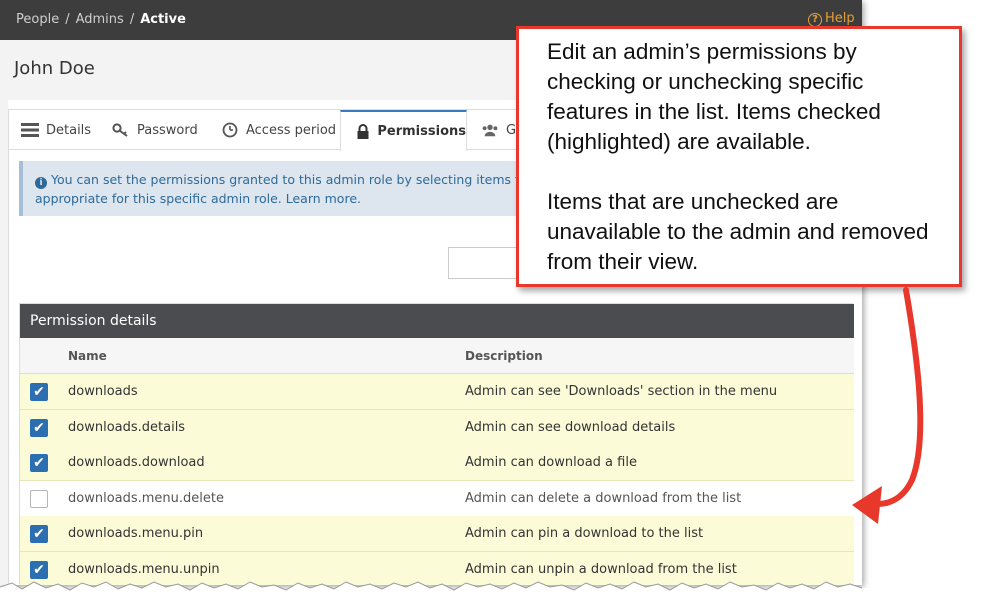  I want to click on page-title: John Doe, so click(54, 68).